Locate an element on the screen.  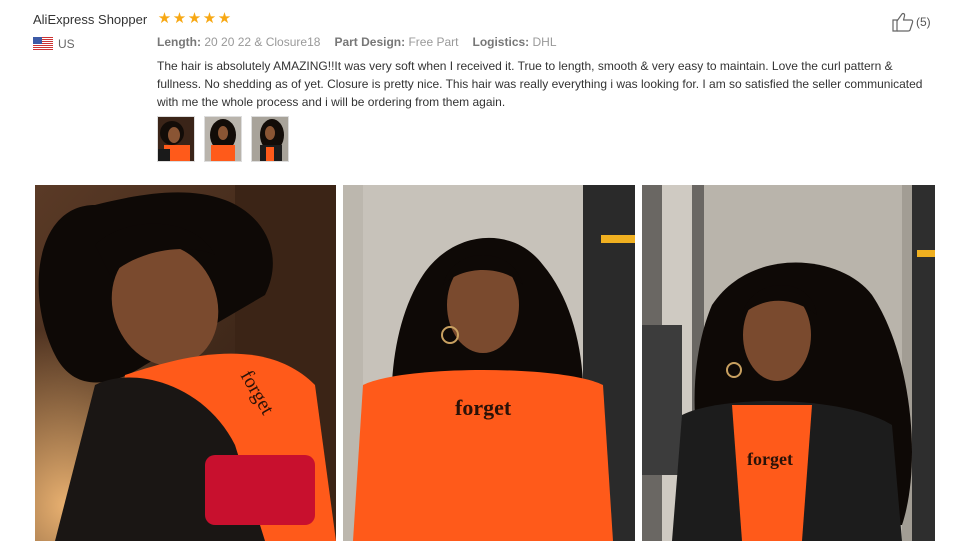
country-label: US is located at coordinates (66, 44).